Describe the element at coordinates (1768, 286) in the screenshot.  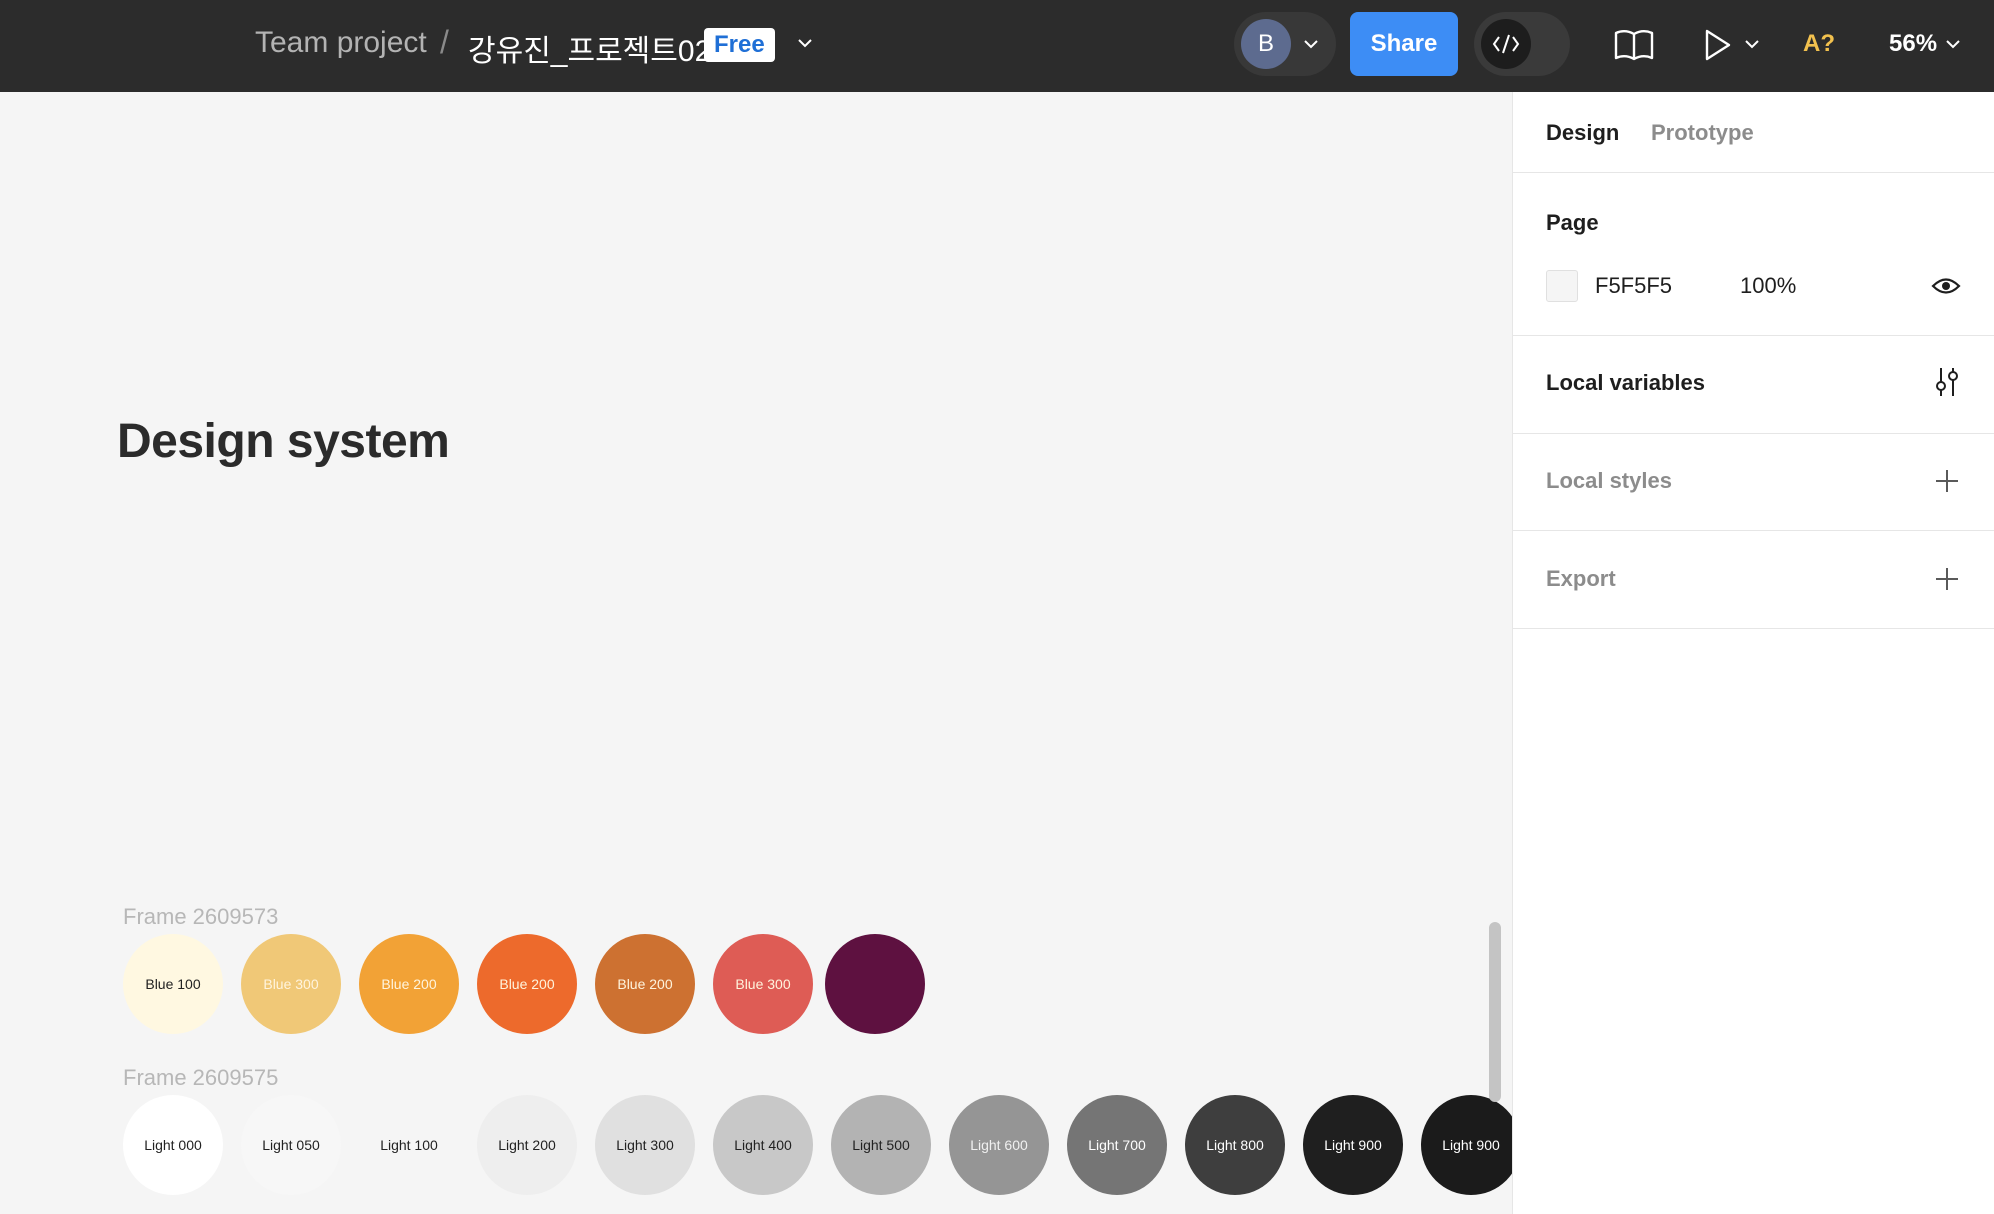
I see `page-opacity: 100%` at that location.